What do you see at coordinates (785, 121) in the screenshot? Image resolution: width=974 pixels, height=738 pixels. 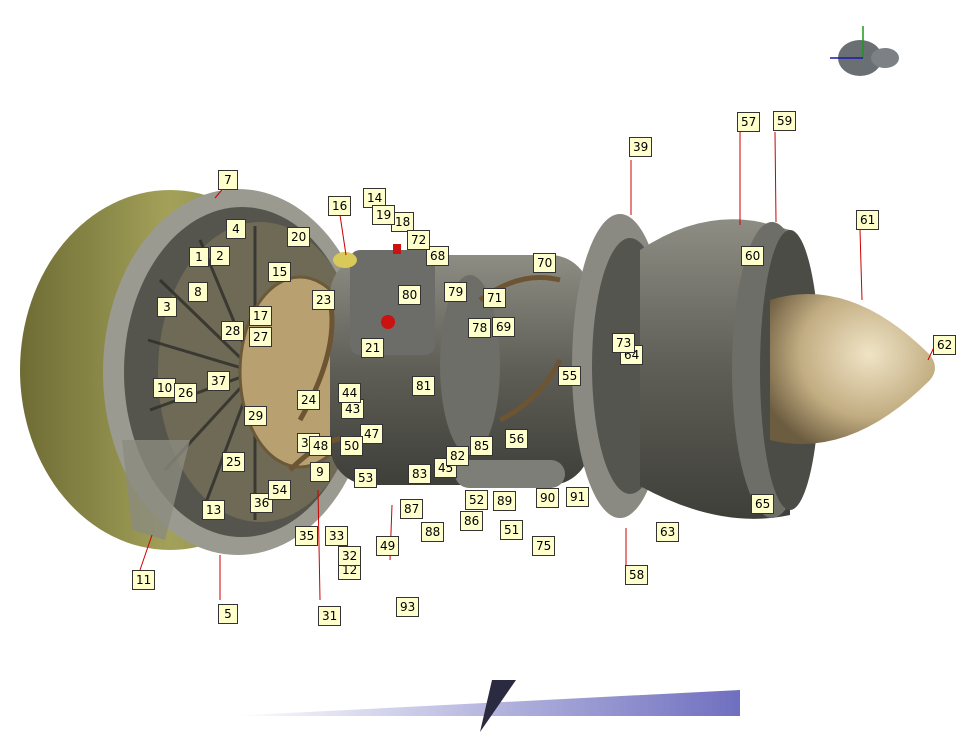 I see `callout-59: 59` at bounding box center [785, 121].